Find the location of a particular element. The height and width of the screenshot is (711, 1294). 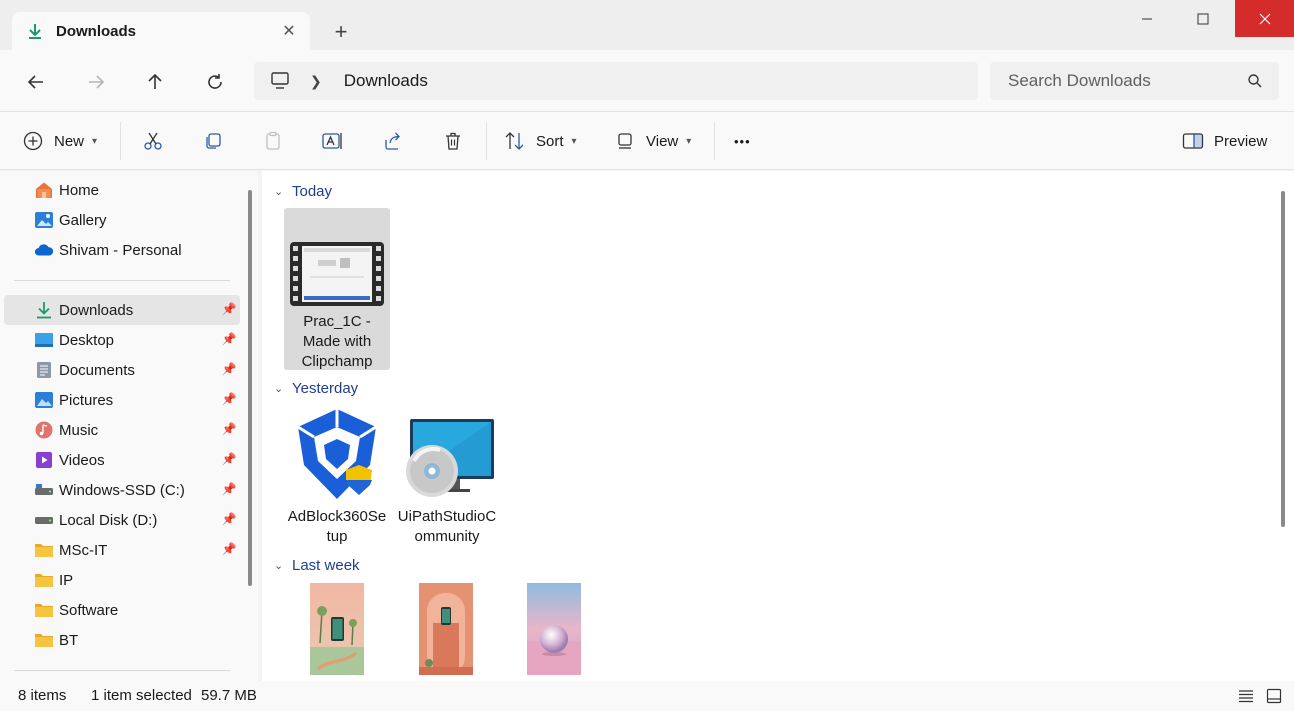

group-header-today: ⌄ Today is located at coordinates (303, 191).